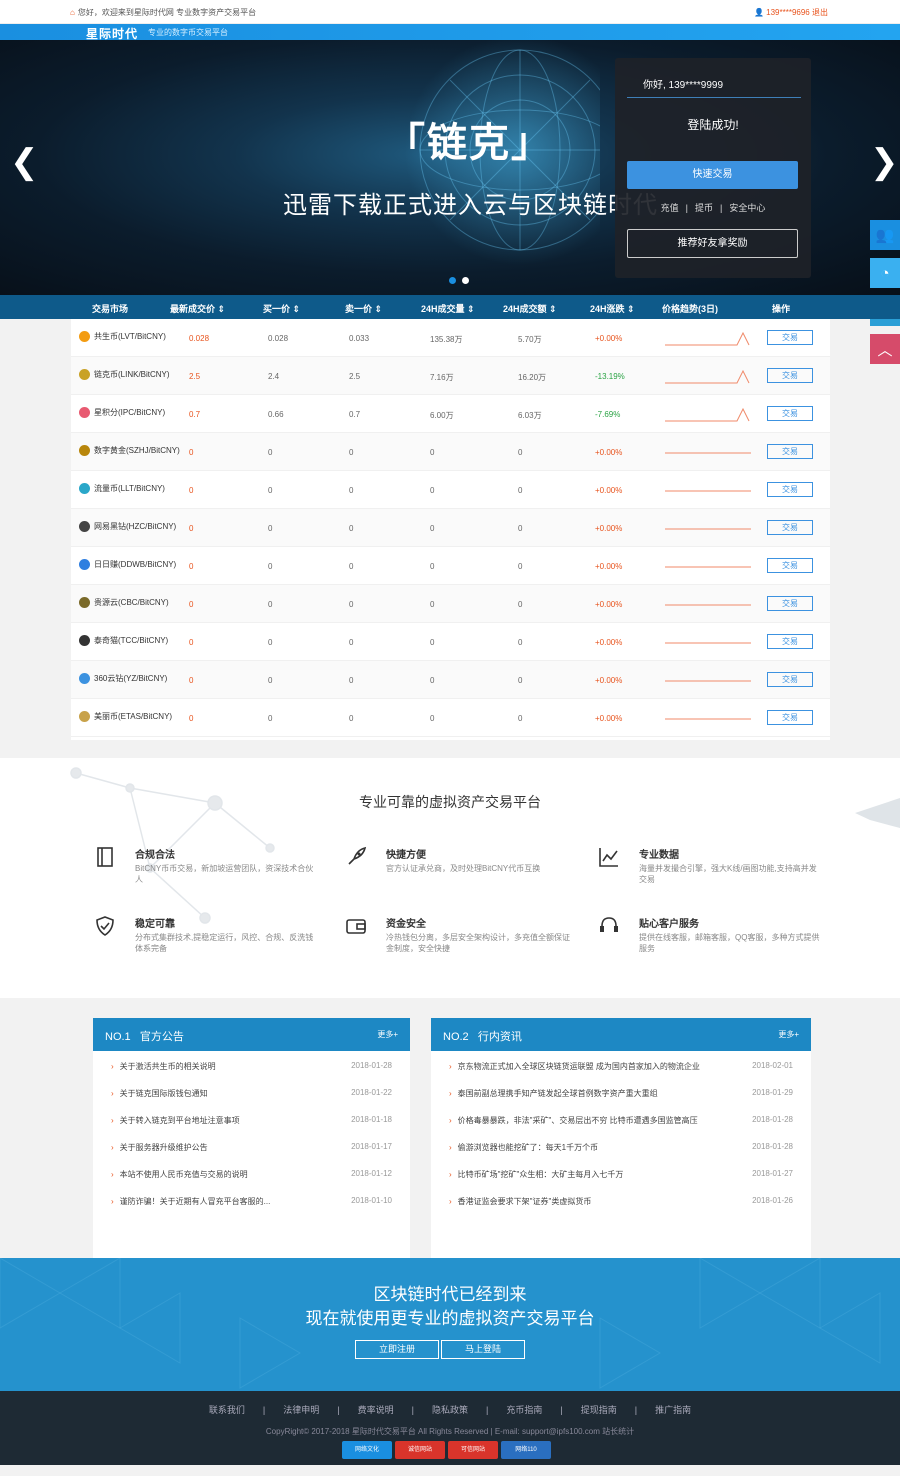 The width and height of the screenshot is (900, 1476). I want to click on news-item: › 关于转入链克到平台地址注意事项 2018-01-18, so click(251, 1128).